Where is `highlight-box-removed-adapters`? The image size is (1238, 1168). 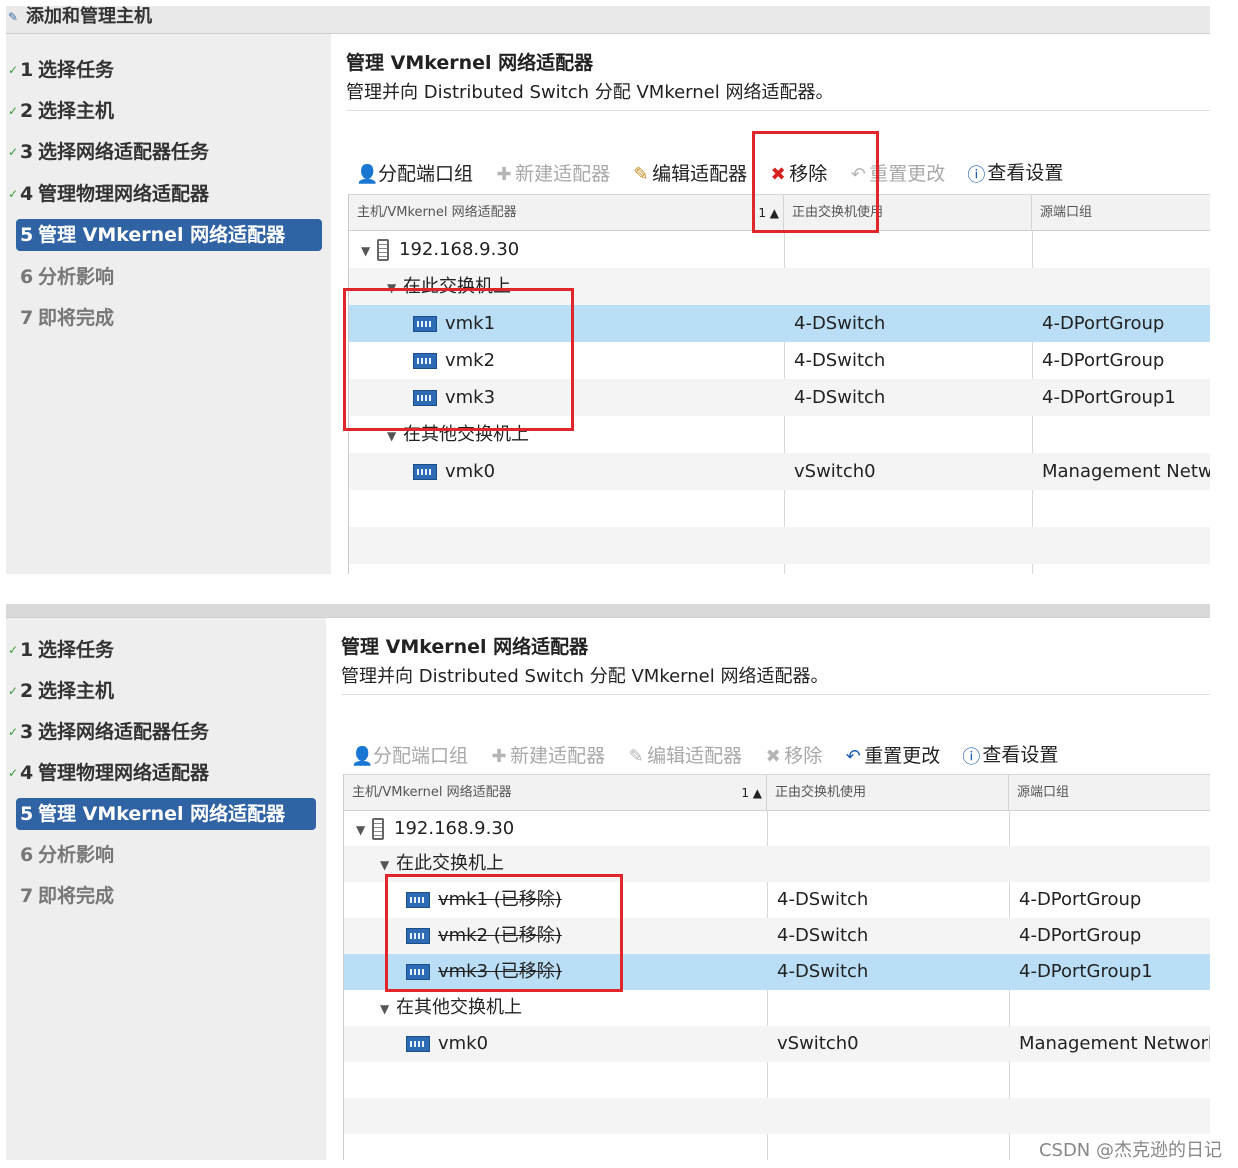 highlight-box-removed-adapters is located at coordinates (504, 933).